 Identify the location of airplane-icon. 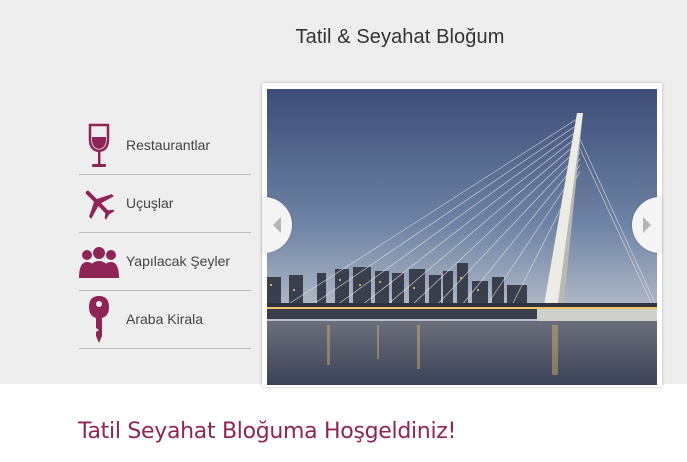
(99, 204).